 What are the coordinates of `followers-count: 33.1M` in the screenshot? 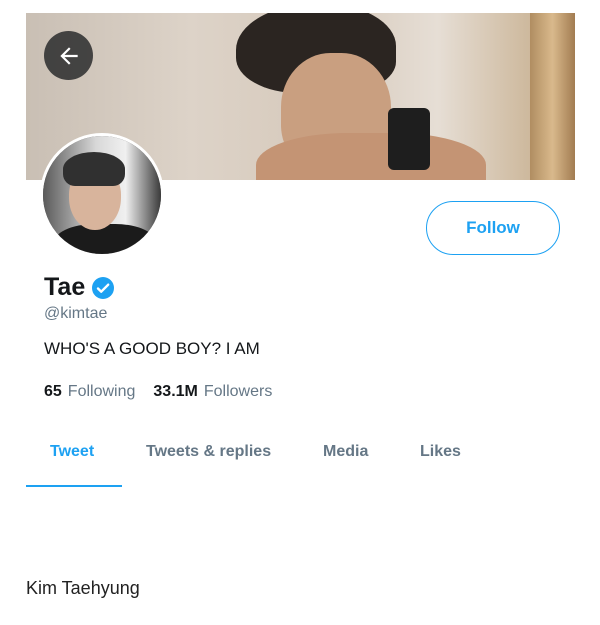 It's located at (175, 391).